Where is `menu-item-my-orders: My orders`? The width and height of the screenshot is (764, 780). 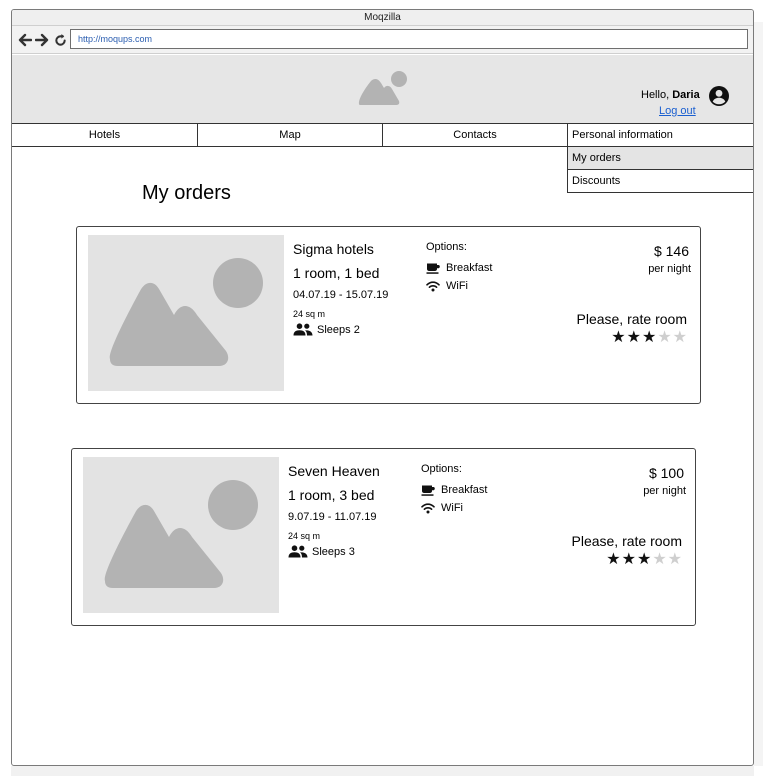 menu-item-my-orders: My orders is located at coordinates (660, 158).